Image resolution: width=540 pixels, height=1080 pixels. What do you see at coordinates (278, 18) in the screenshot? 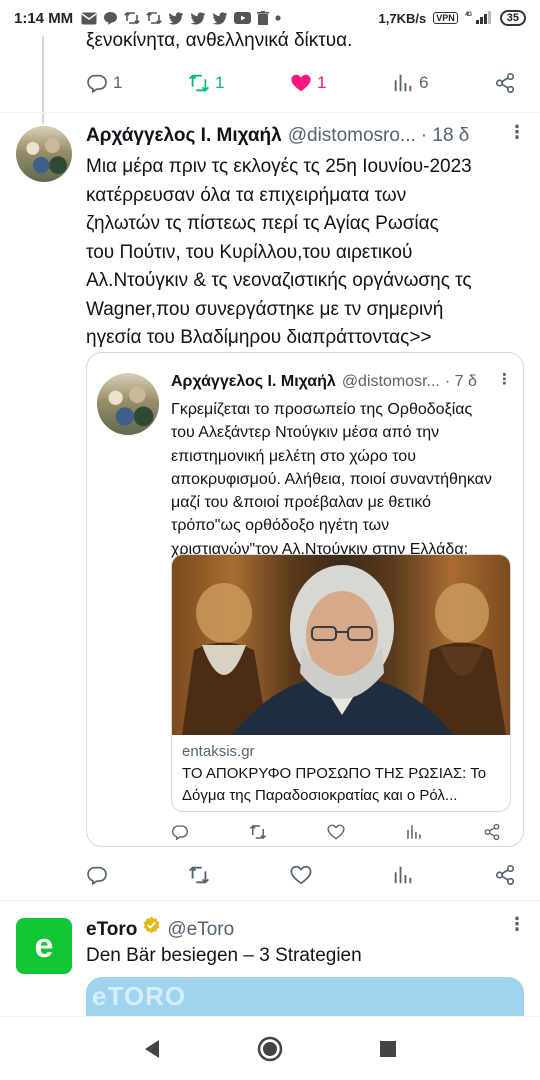
I see `dot-icon` at bounding box center [278, 18].